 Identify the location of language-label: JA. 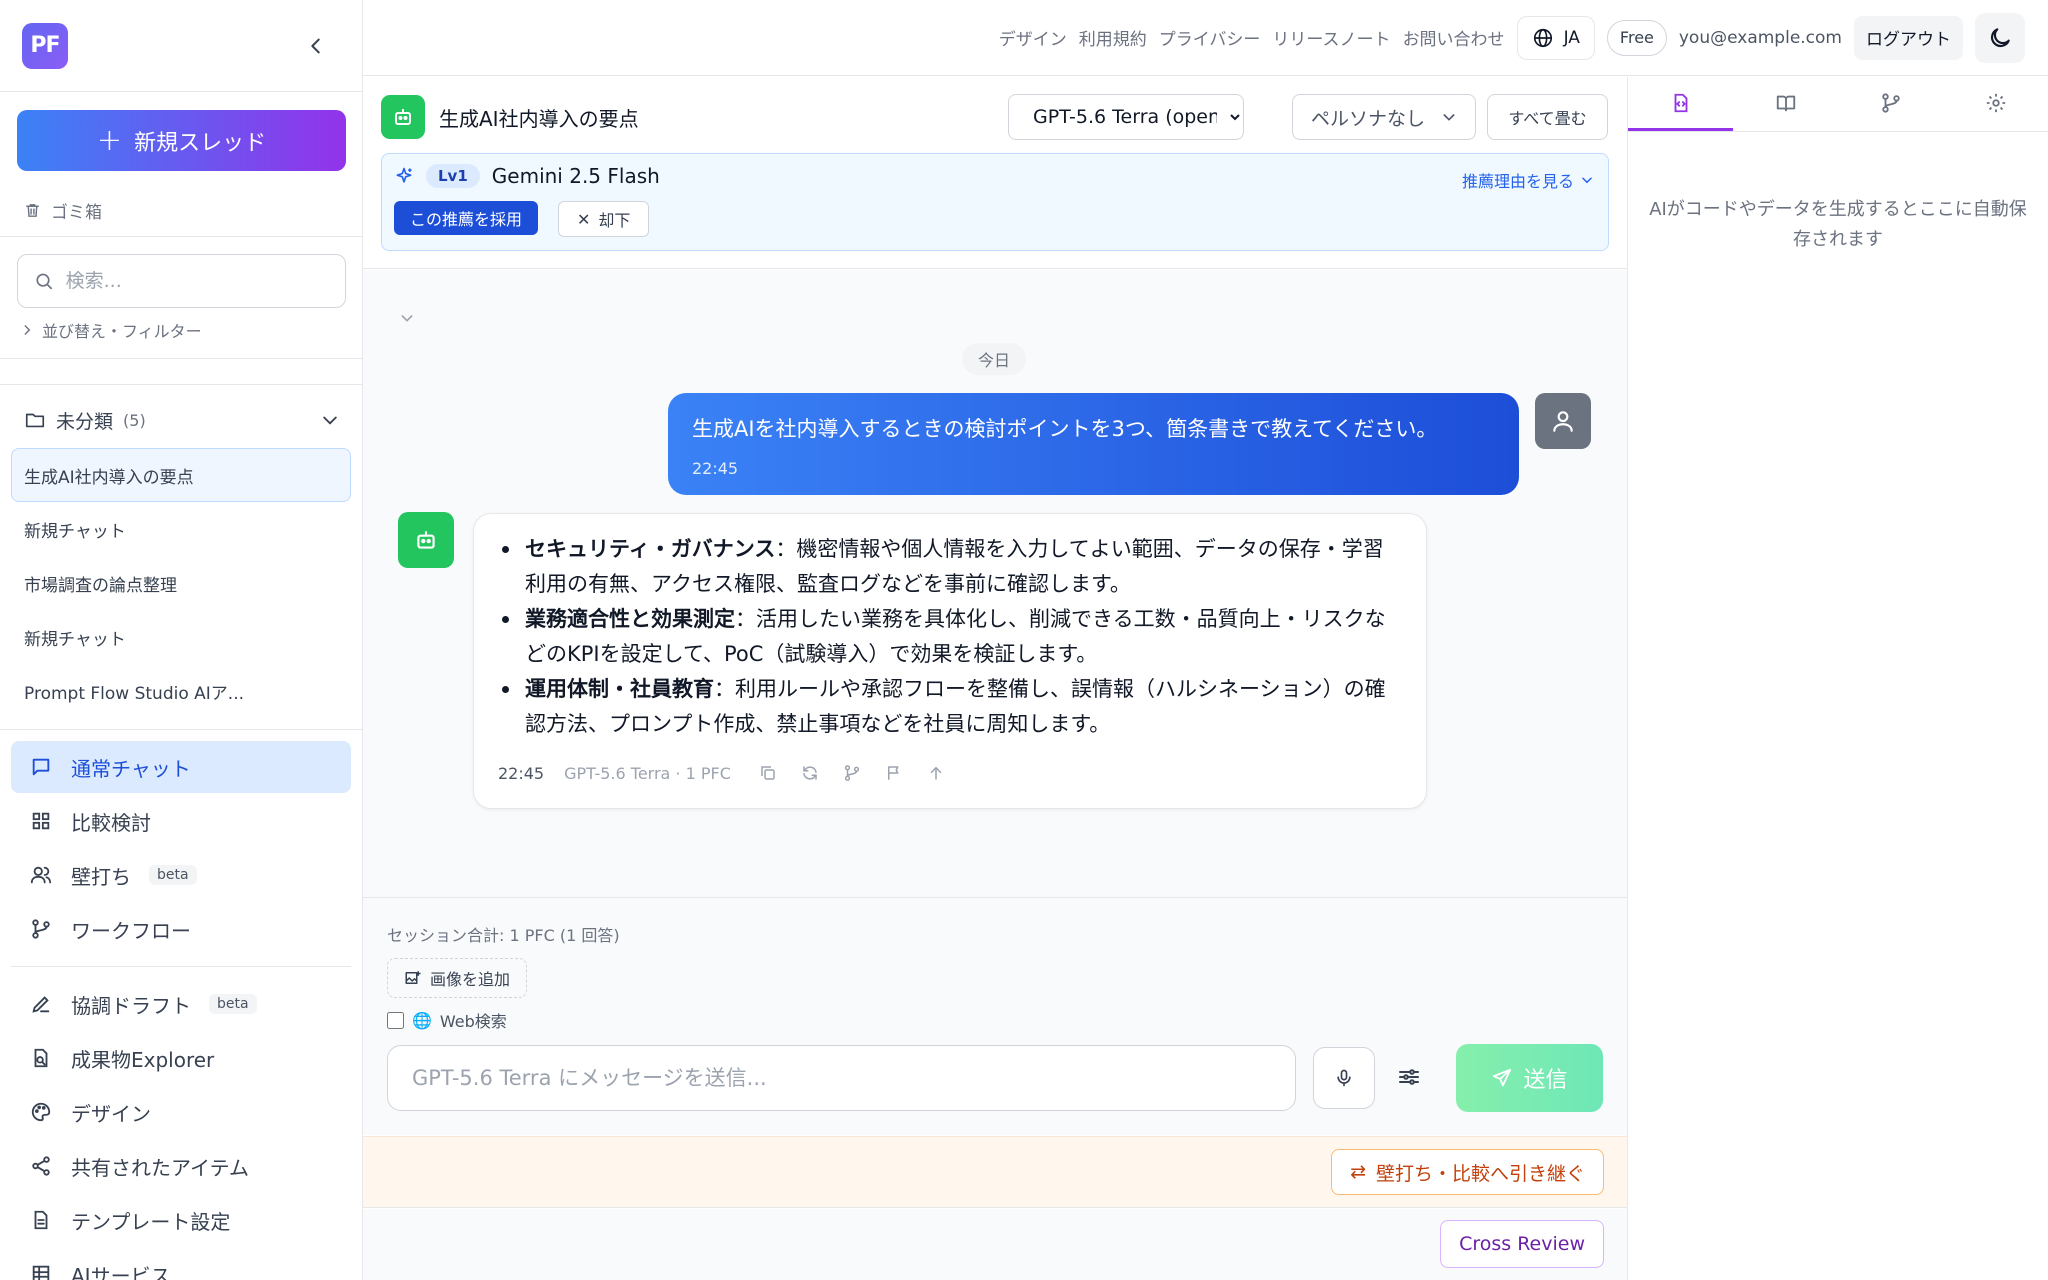
(1571, 37).